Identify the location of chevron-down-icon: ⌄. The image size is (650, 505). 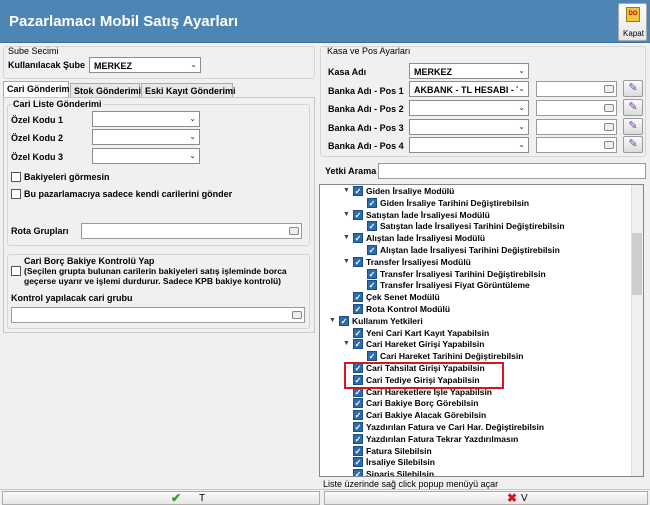
(521, 144).